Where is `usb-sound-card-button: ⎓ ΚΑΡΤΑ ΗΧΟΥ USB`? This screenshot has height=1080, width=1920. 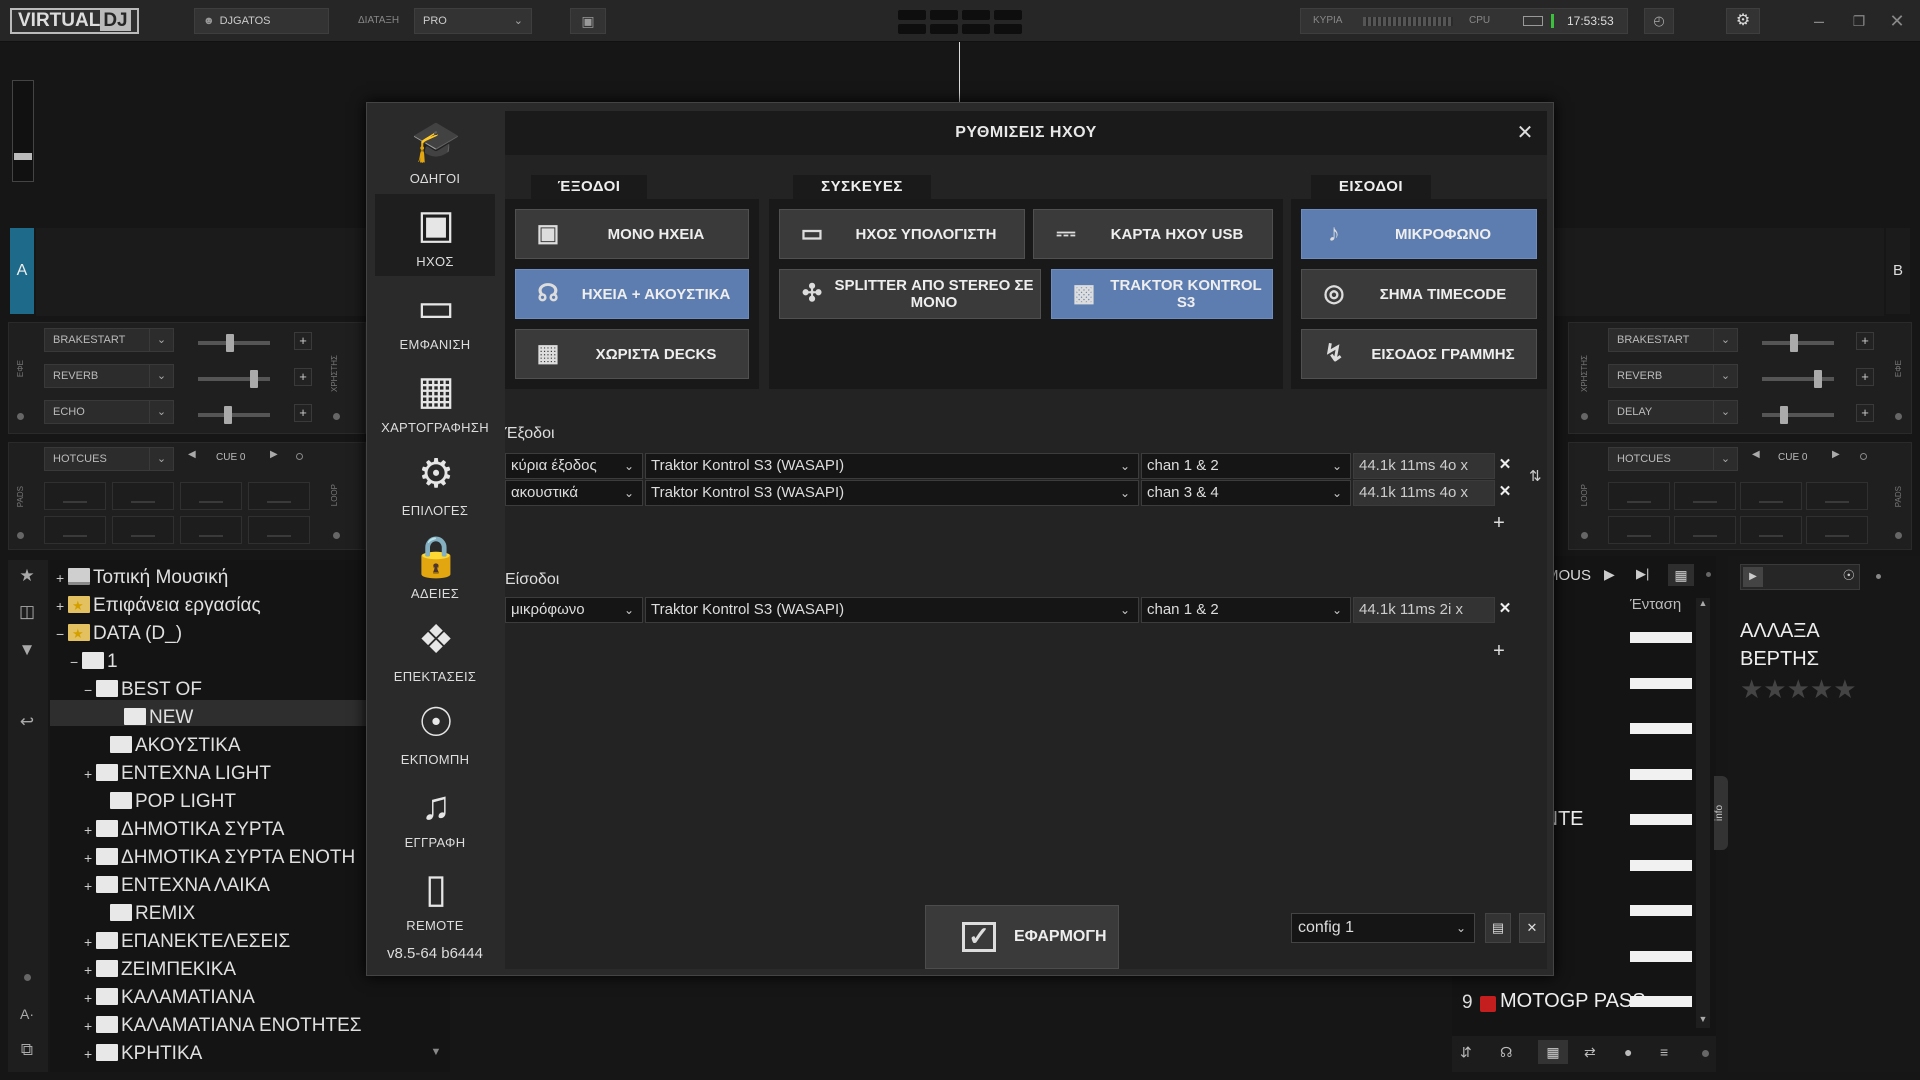 usb-sound-card-button: ⎓ ΚΑΡΤΑ ΗΧΟΥ USB is located at coordinates (1153, 234).